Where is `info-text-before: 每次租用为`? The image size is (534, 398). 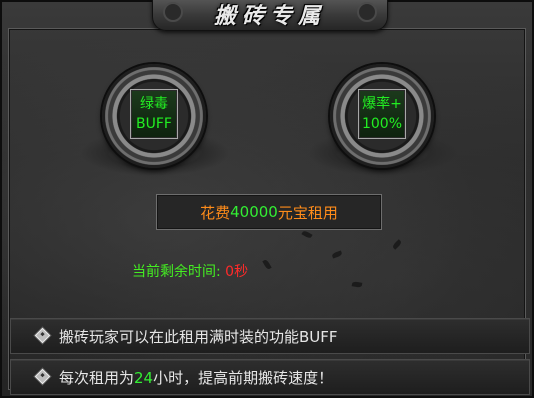
info-text-before: 每次租用为 is located at coordinates (97, 378).